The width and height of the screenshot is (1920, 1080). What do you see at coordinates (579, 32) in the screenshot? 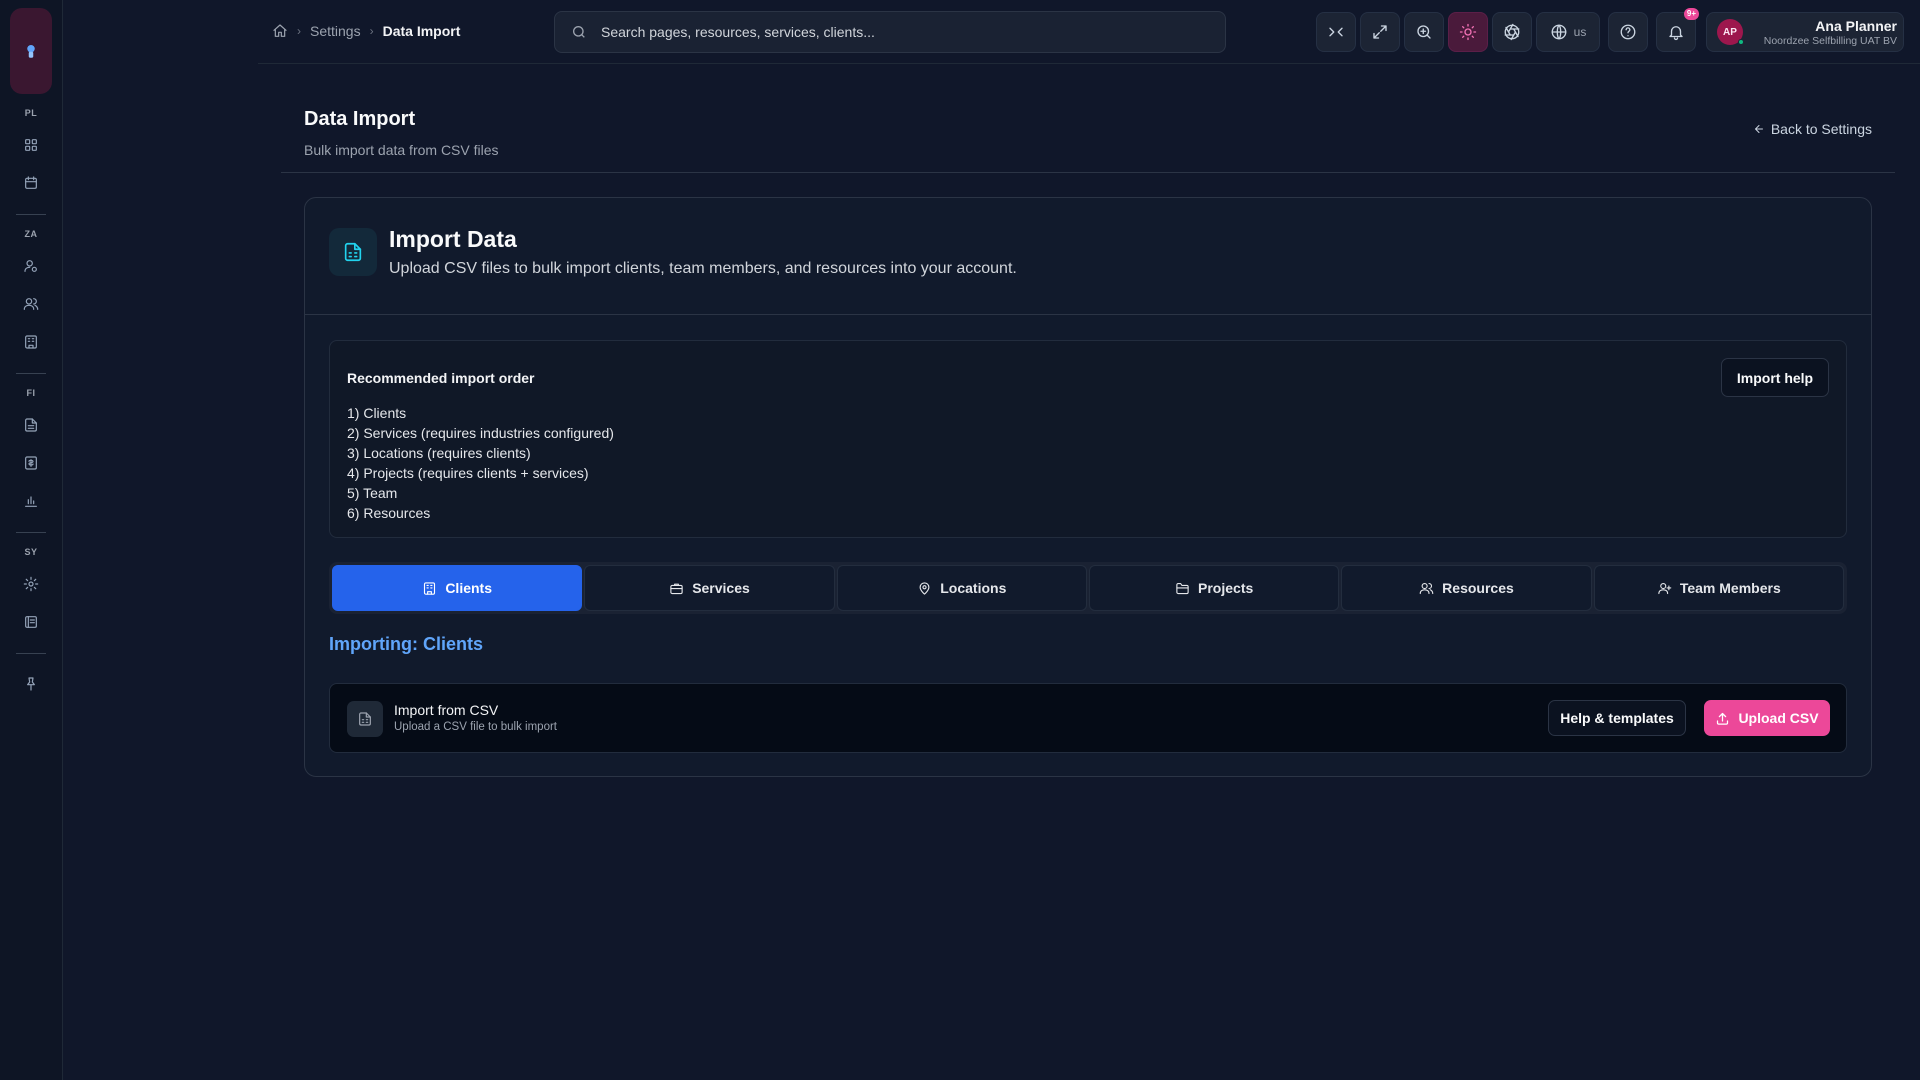
I see `search-icon` at bounding box center [579, 32].